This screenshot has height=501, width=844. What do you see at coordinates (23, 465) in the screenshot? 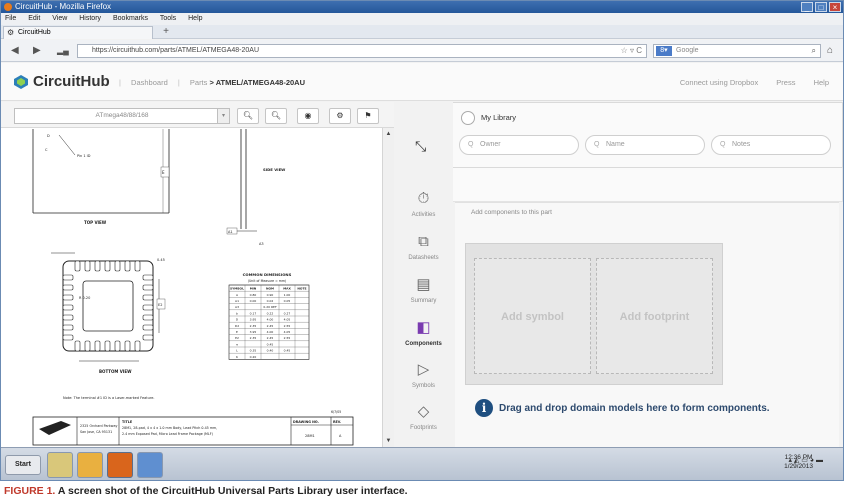
I see `start-button: Start` at bounding box center [23, 465].